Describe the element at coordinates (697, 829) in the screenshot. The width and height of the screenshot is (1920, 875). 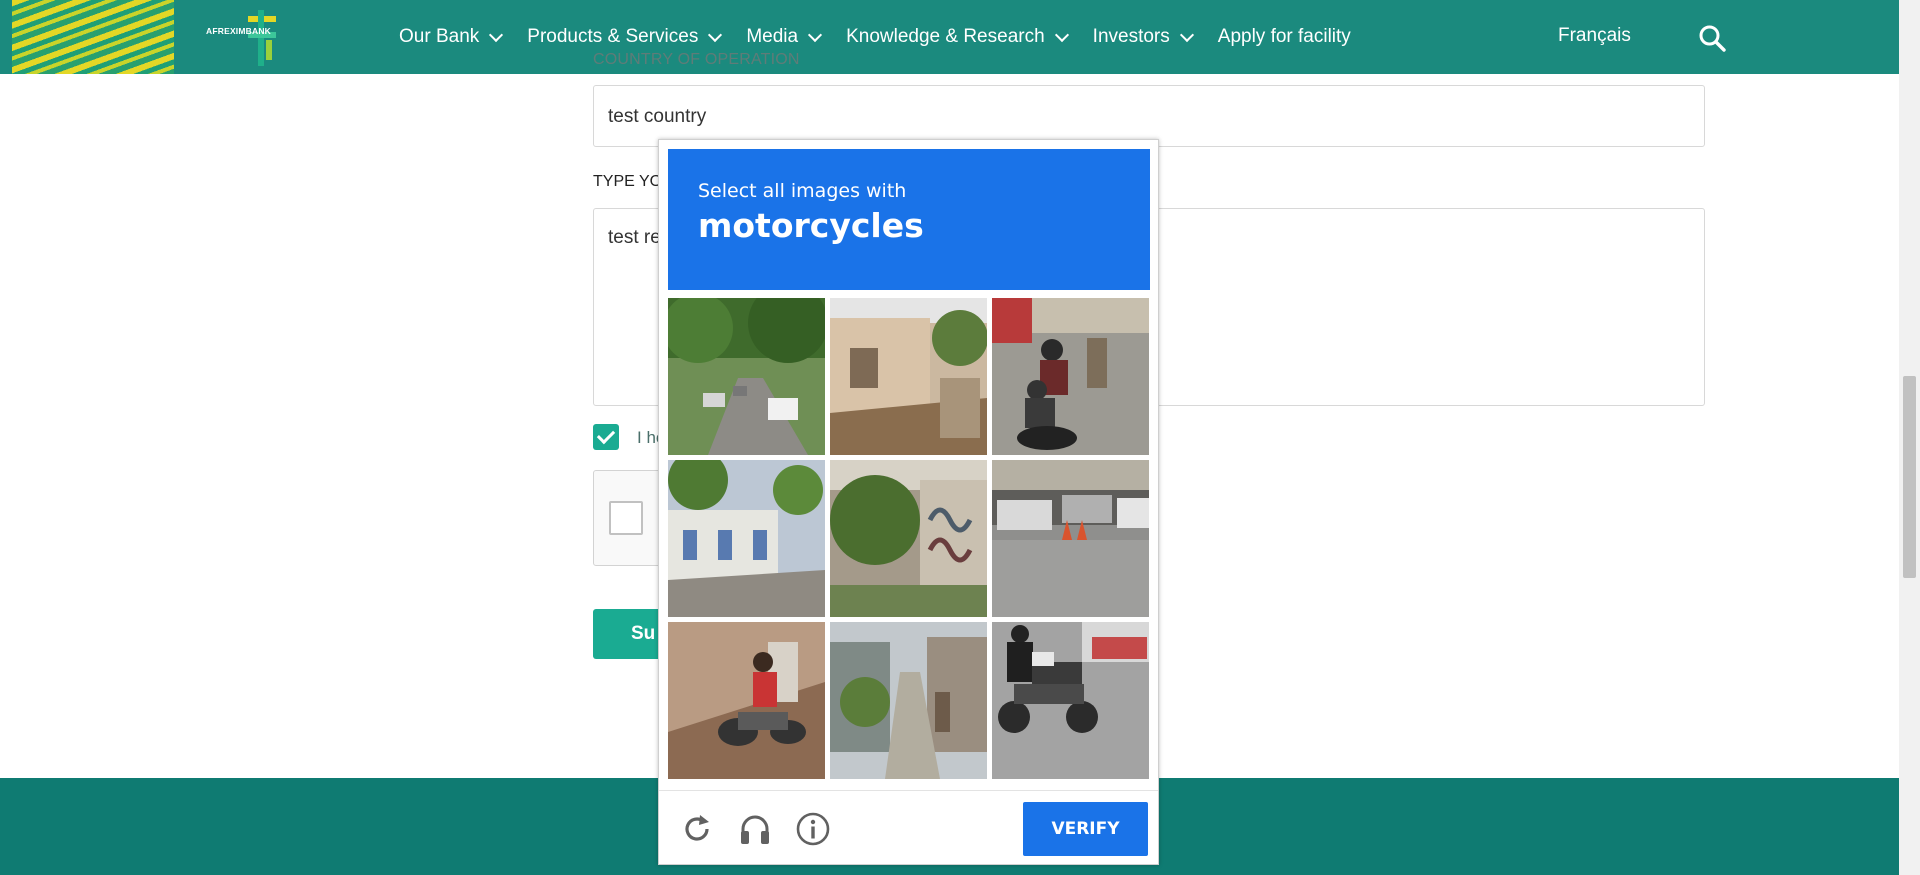
I see `reload-icon` at that location.